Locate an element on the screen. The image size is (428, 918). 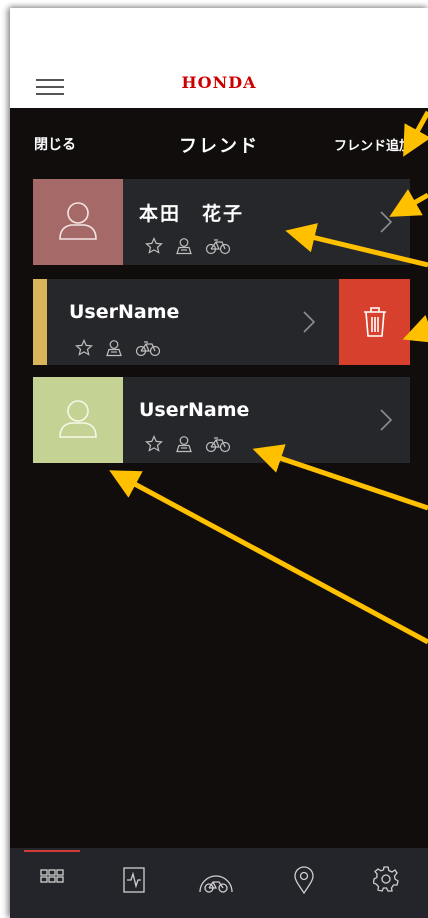
friend-card: UserName is located at coordinates (221, 420).